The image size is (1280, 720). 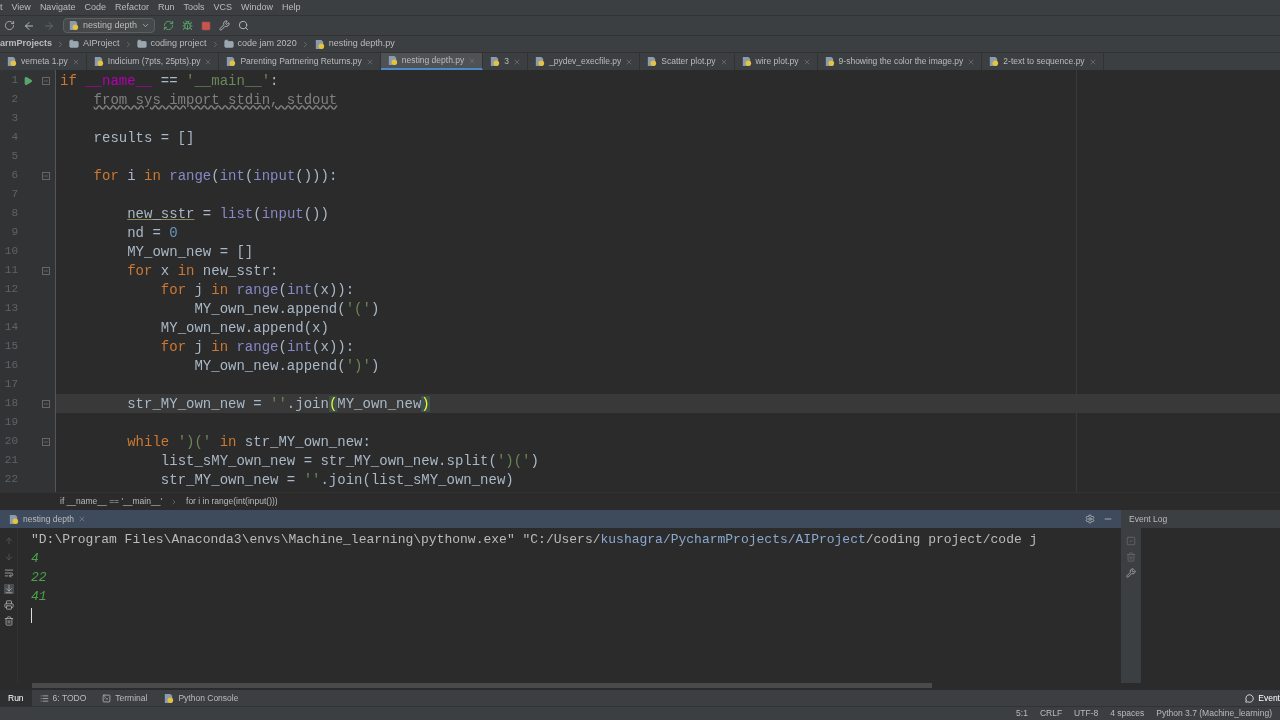 I want to click on breadcrumb-item: if __name__ == '__main__', so click(x=111, y=501).